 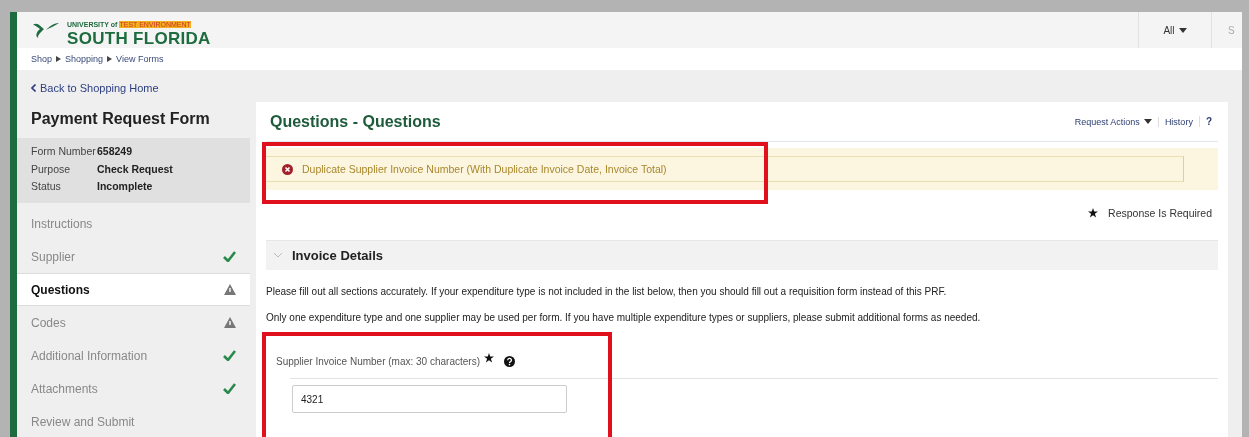 I want to click on back-link: Back to Shopping Home, so click(x=133, y=86).